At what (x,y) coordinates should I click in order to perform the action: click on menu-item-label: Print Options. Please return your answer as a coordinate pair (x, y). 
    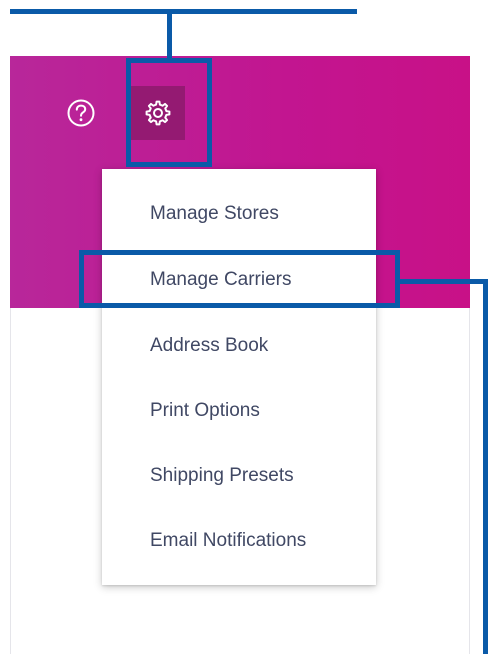
    Looking at the image, I should click on (205, 410).